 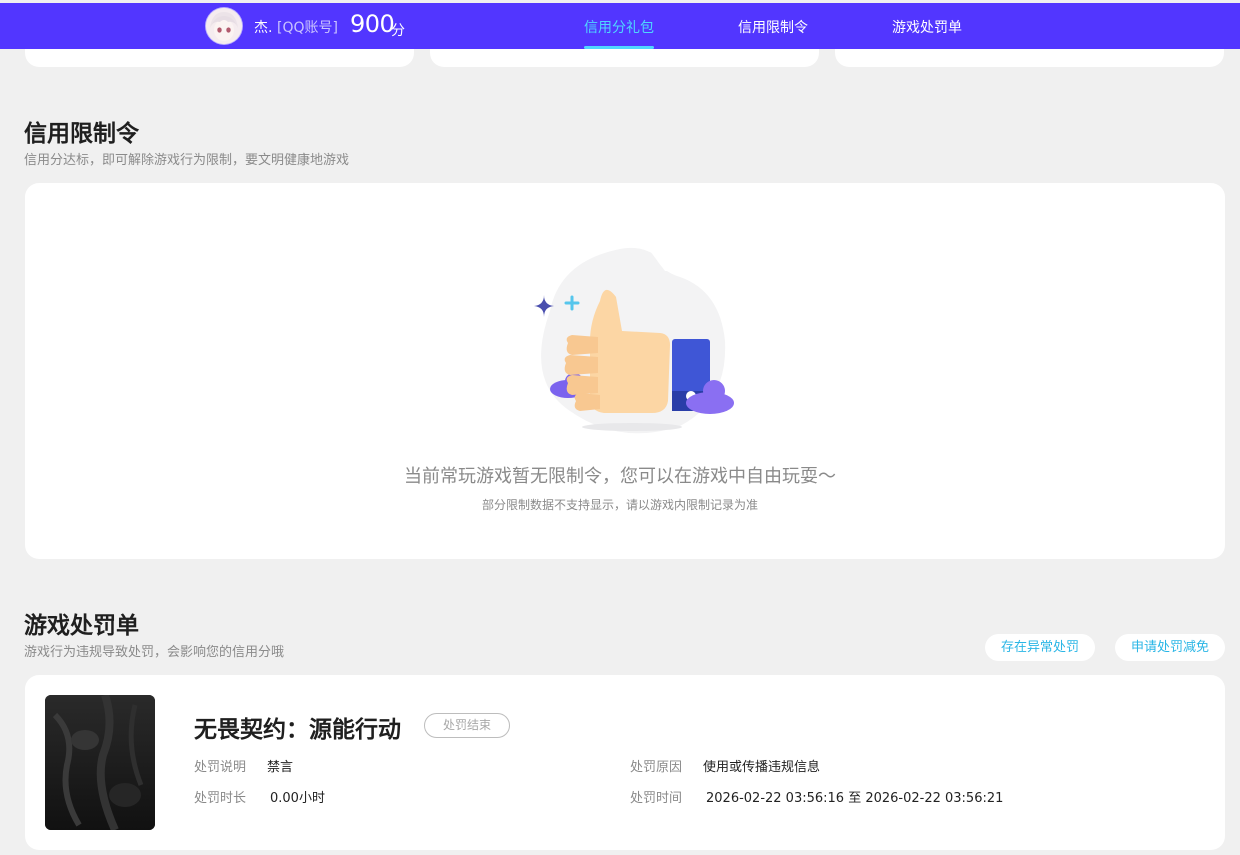 What do you see at coordinates (220, 798) in the screenshot?
I see `penalty-duration-label: 处罚时长` at bounding box center [220, 798].